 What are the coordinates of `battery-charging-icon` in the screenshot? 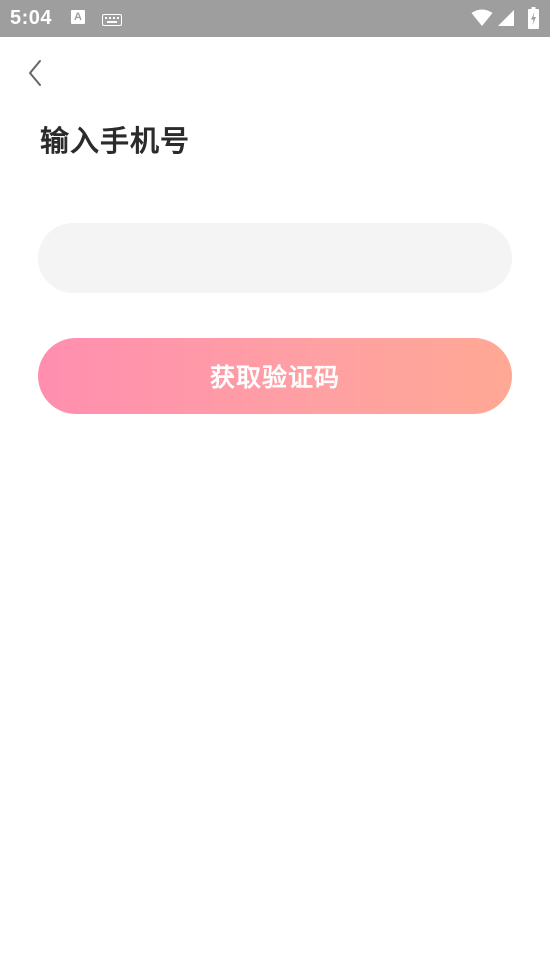 It's located at (533, 20).